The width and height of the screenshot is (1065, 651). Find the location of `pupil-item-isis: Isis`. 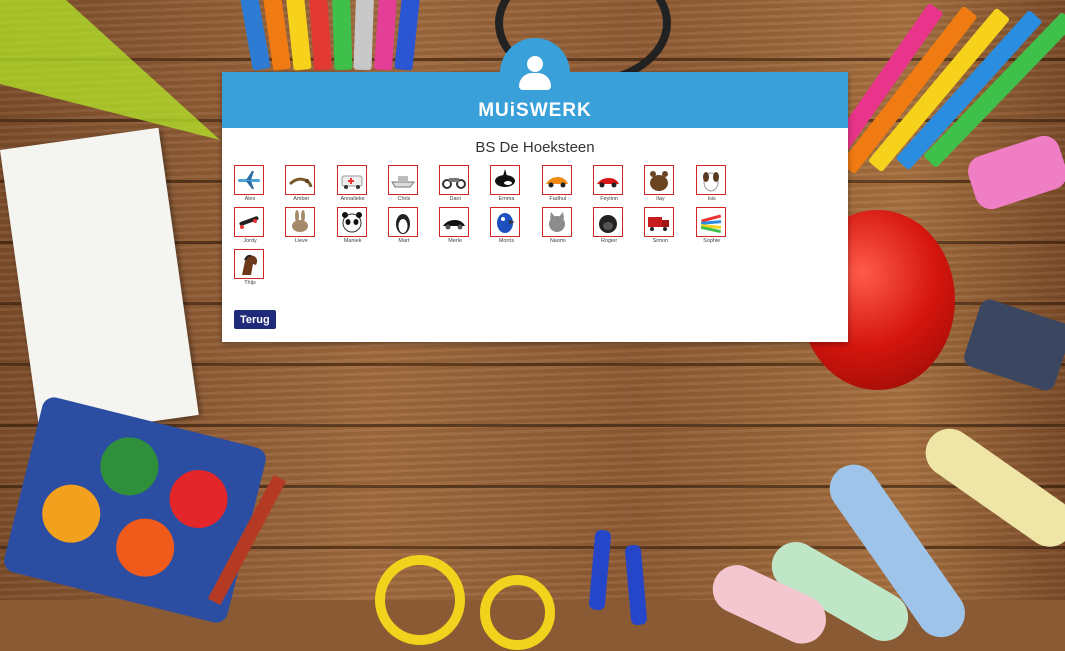

pupil-item-isis: Isis is located at coordinates (721, 183).